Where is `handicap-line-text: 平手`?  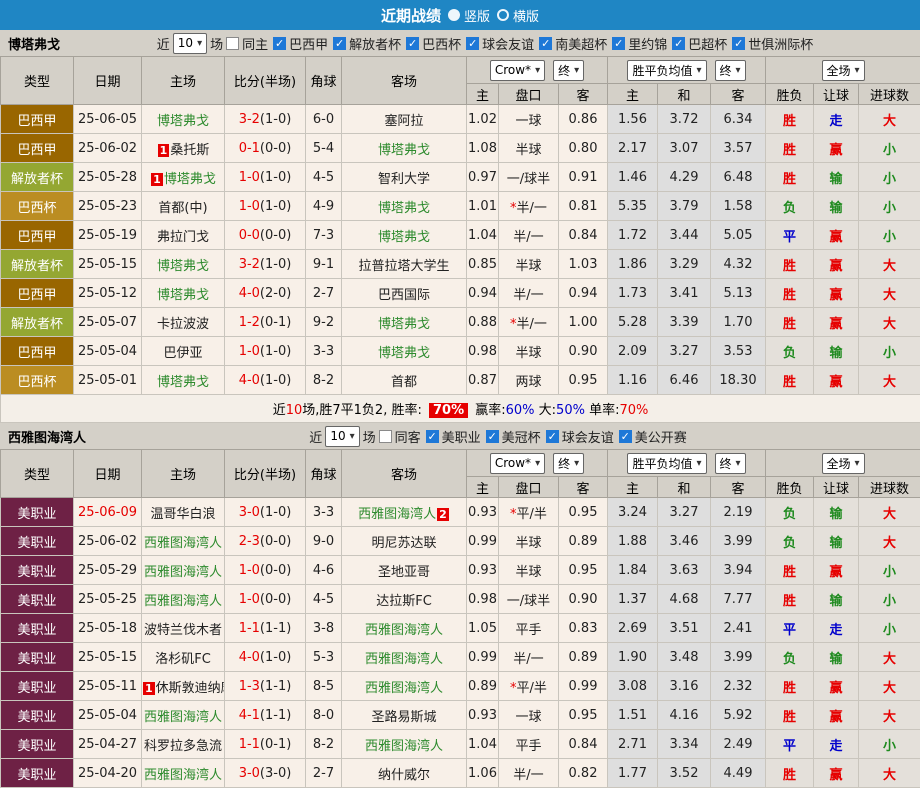
handicap-line-text: 平手 is located at coordinates (528, 746).